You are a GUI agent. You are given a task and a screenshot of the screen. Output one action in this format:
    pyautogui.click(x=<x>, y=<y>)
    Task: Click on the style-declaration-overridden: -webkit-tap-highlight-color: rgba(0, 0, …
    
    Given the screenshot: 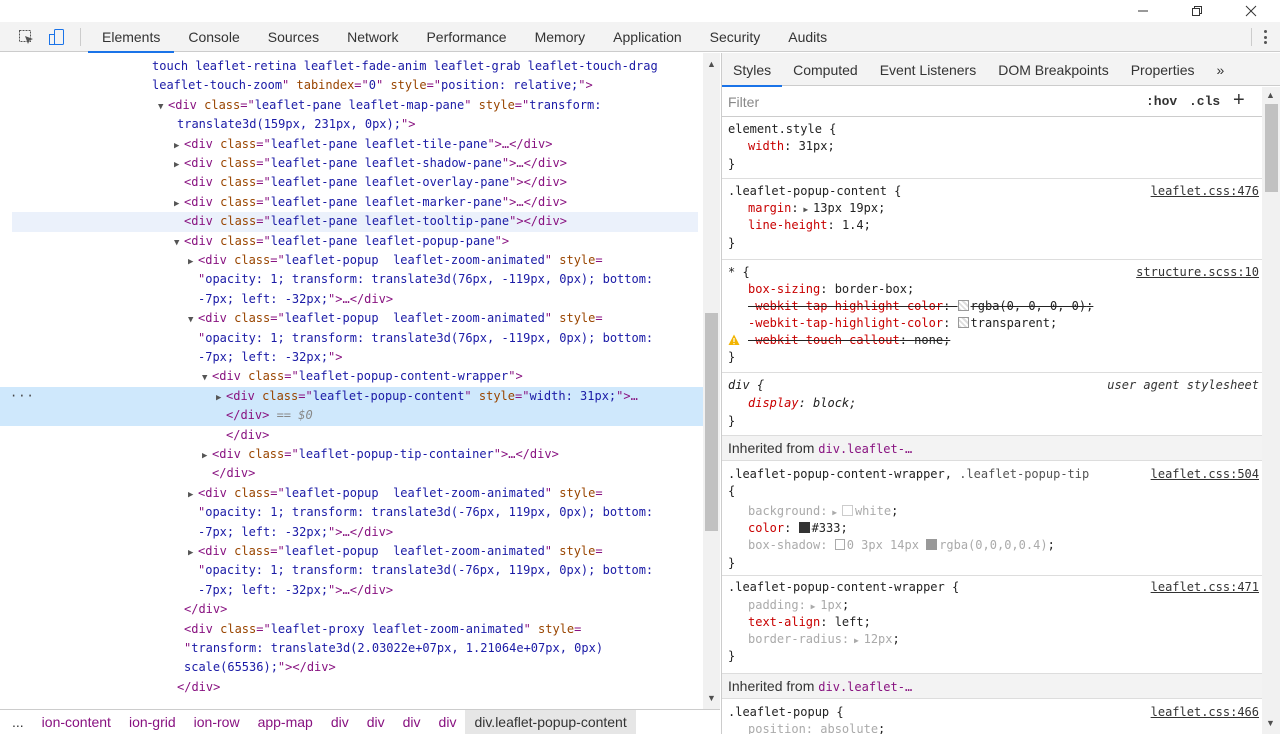 What is the action you would take?
    pyautogui.click(x=920, y=306)
    